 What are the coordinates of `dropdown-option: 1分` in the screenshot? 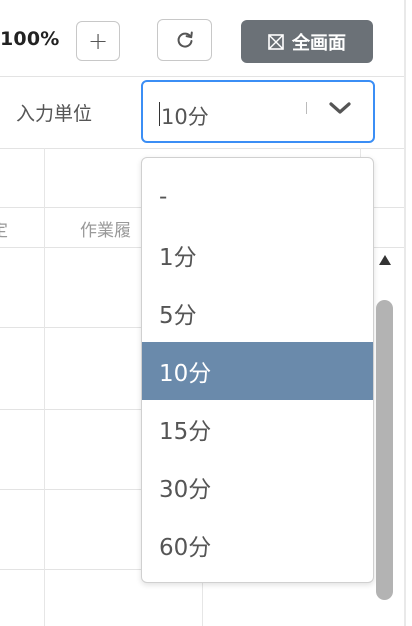 It's located at (257, 255).